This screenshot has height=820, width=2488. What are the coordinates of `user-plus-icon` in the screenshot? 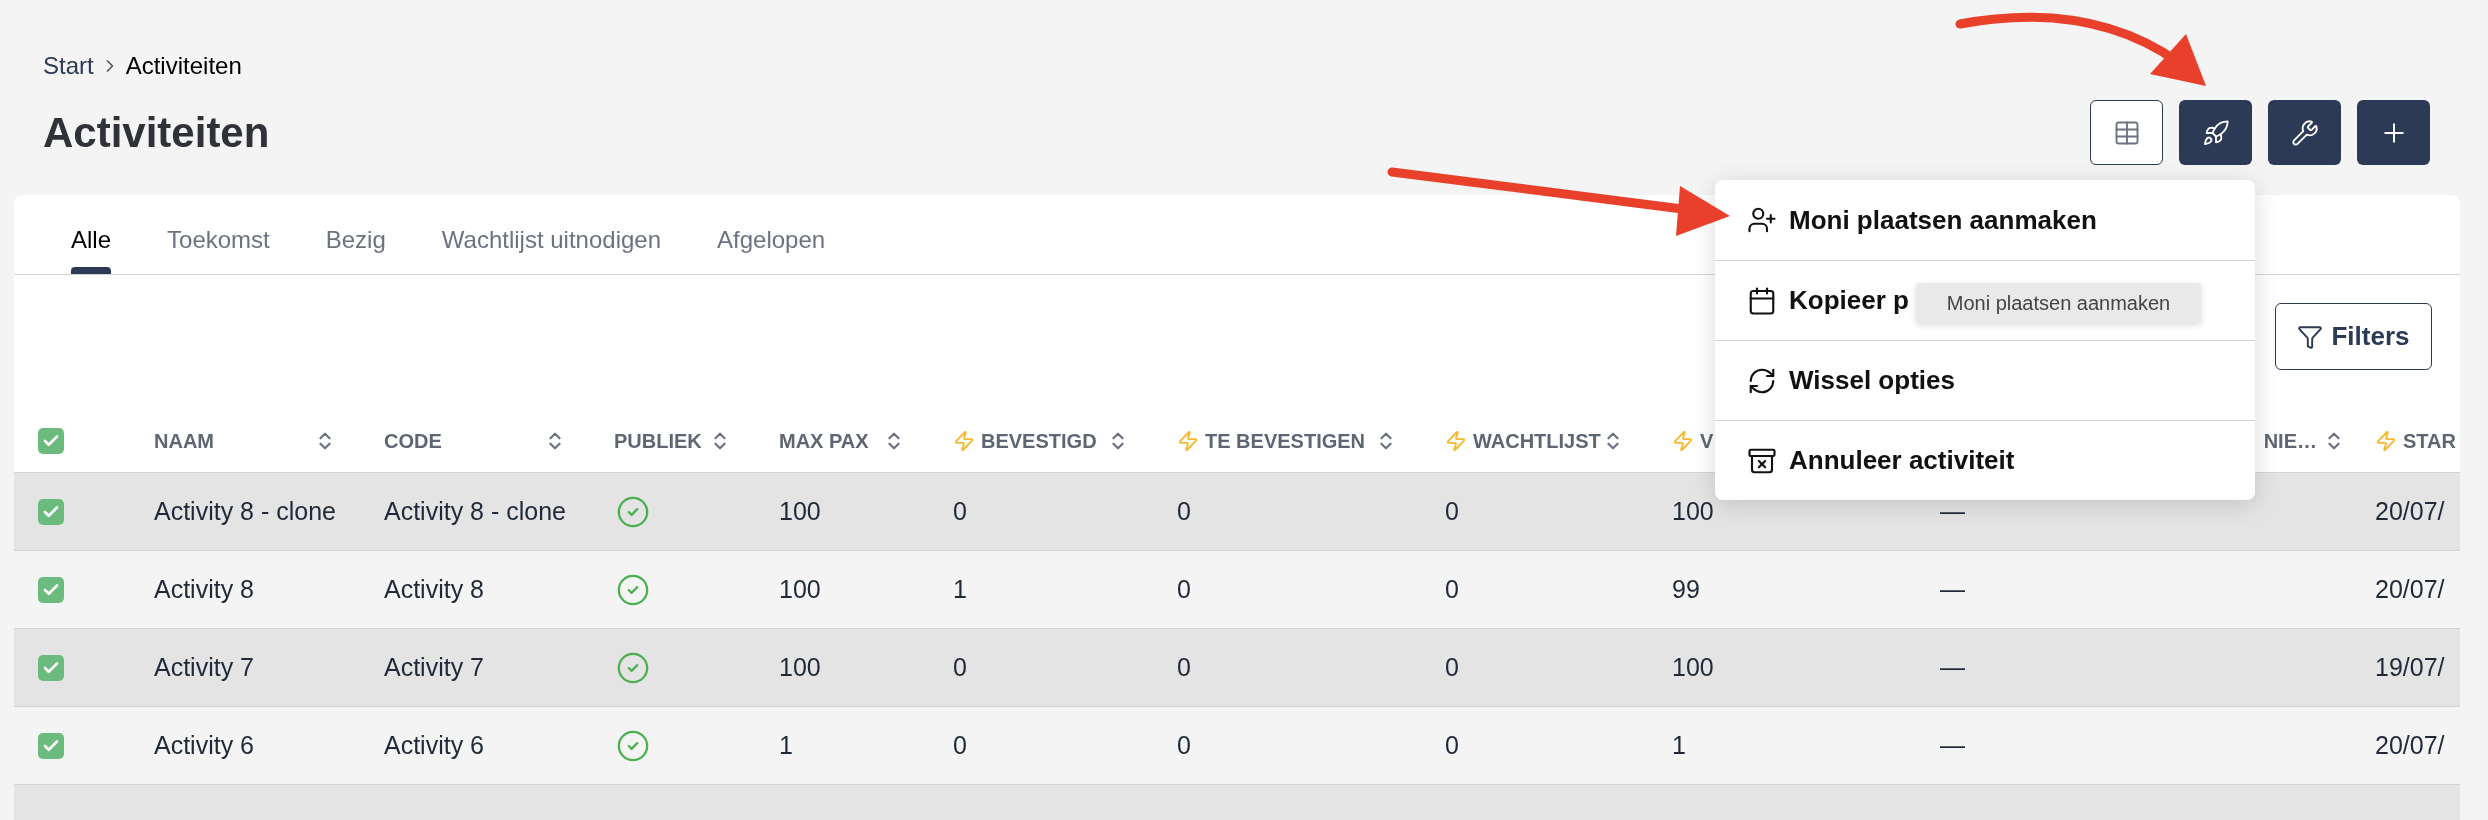 It's located at (1762, 220).